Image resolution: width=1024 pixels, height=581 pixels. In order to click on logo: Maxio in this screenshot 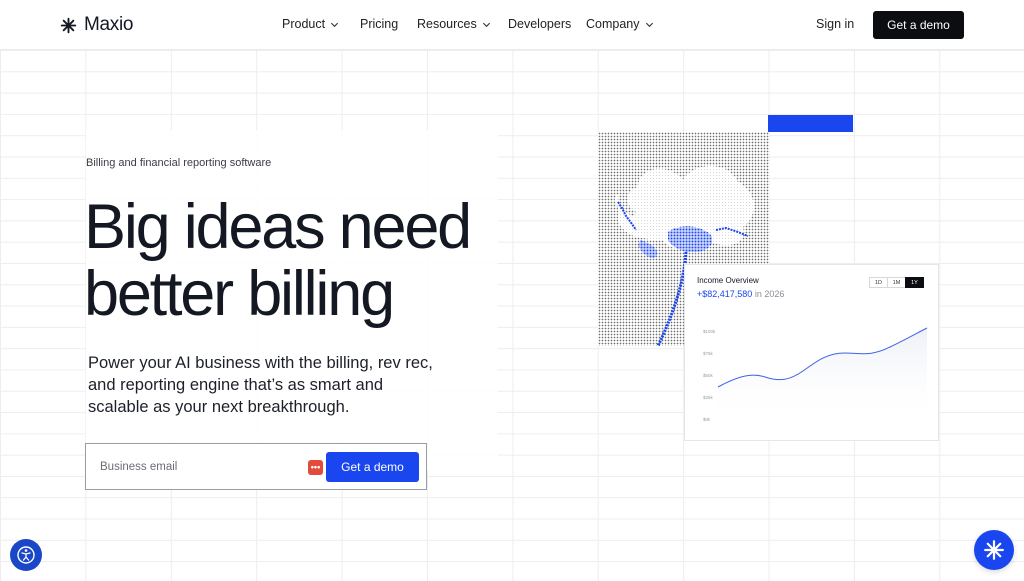, I will do `click(96, 25)`.